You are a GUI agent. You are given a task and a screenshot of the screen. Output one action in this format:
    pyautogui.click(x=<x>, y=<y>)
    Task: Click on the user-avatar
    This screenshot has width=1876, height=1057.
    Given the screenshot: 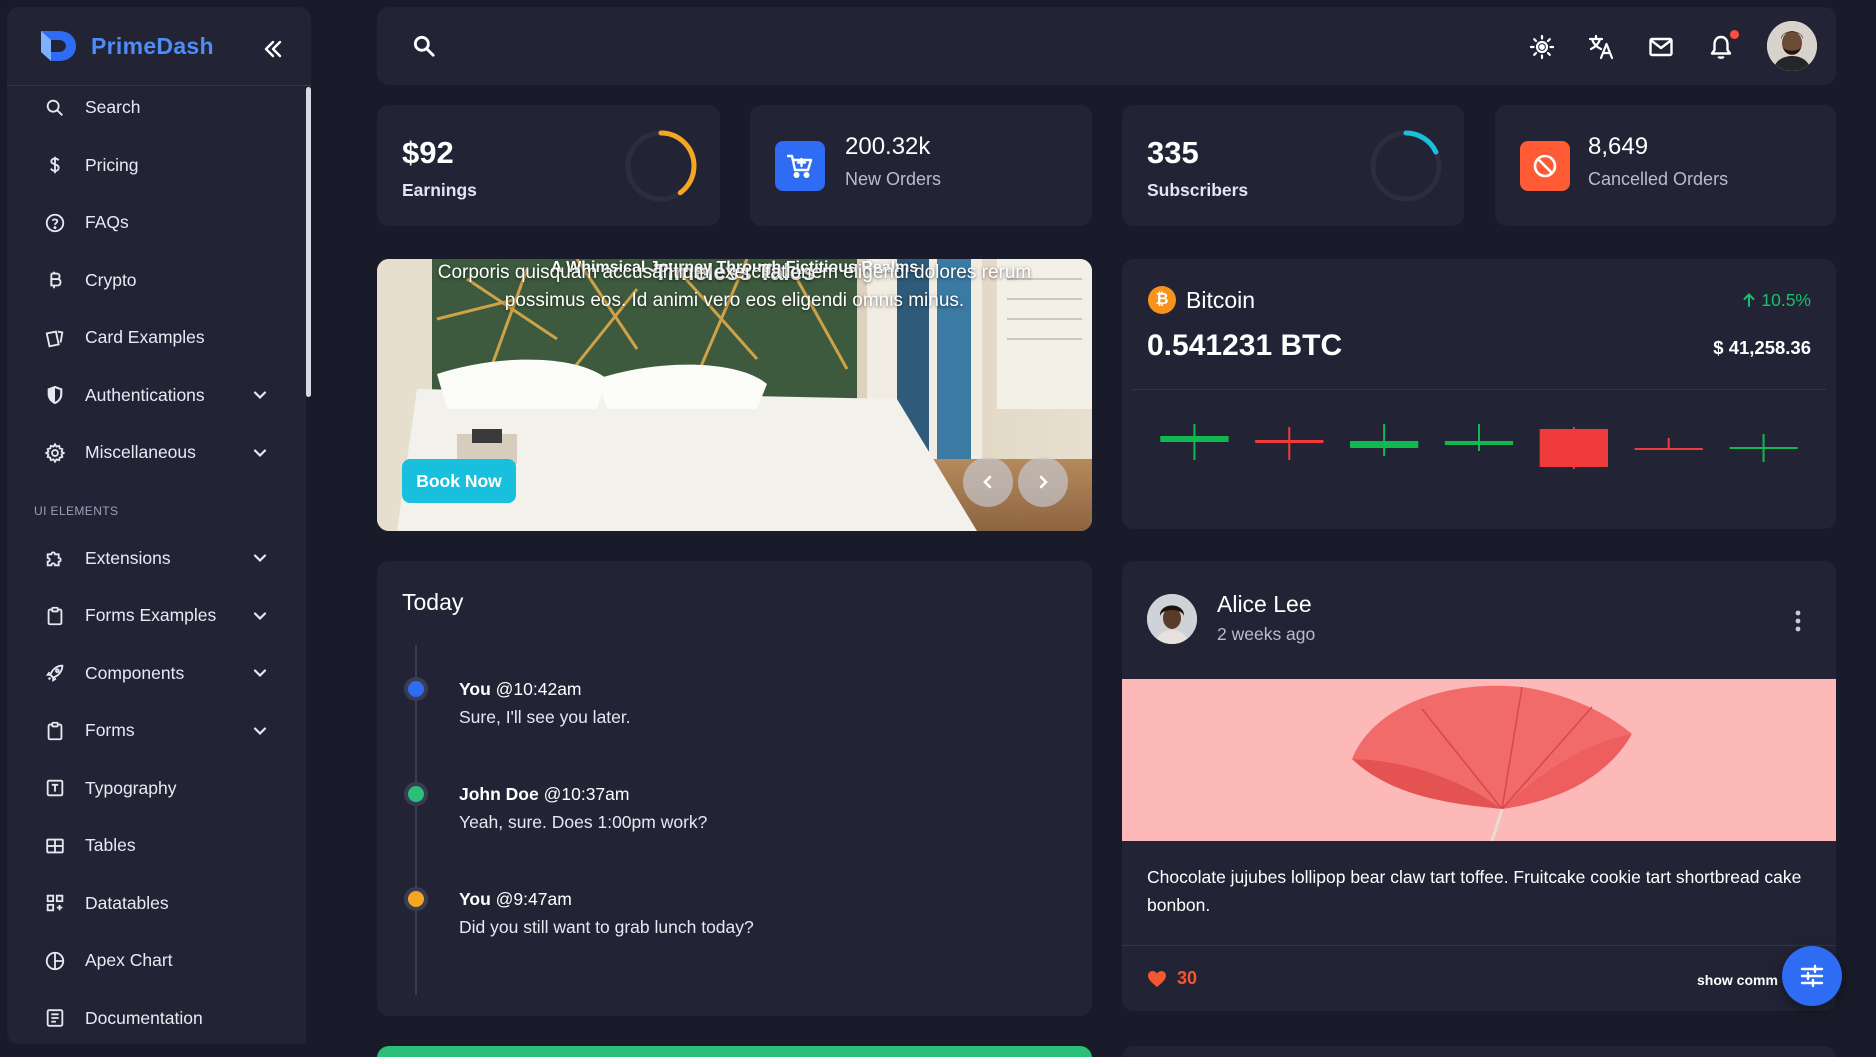 What is the action you would take?
    pyautogui.click(x=1792, y=46)
    